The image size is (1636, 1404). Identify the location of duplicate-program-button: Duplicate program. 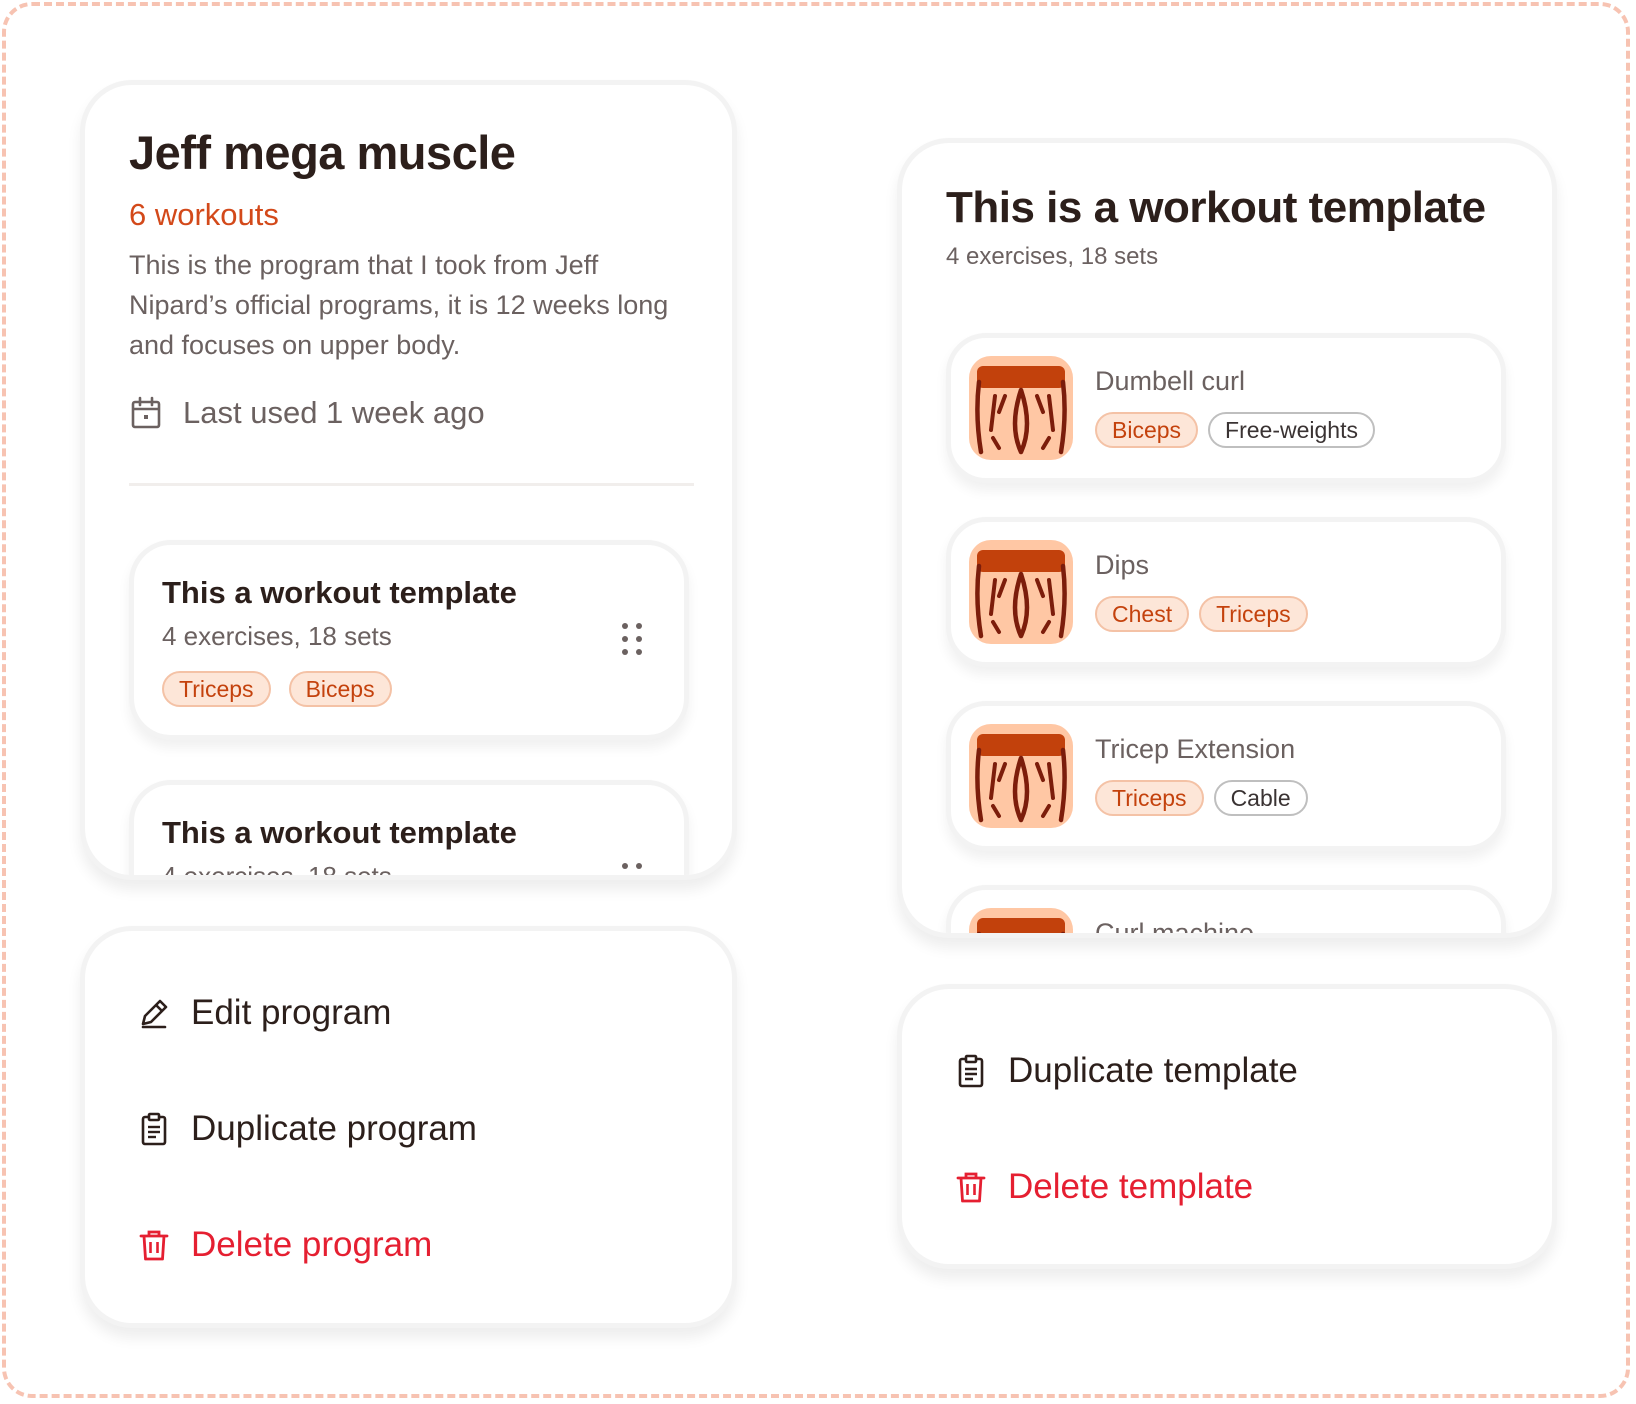
(307, 1129).